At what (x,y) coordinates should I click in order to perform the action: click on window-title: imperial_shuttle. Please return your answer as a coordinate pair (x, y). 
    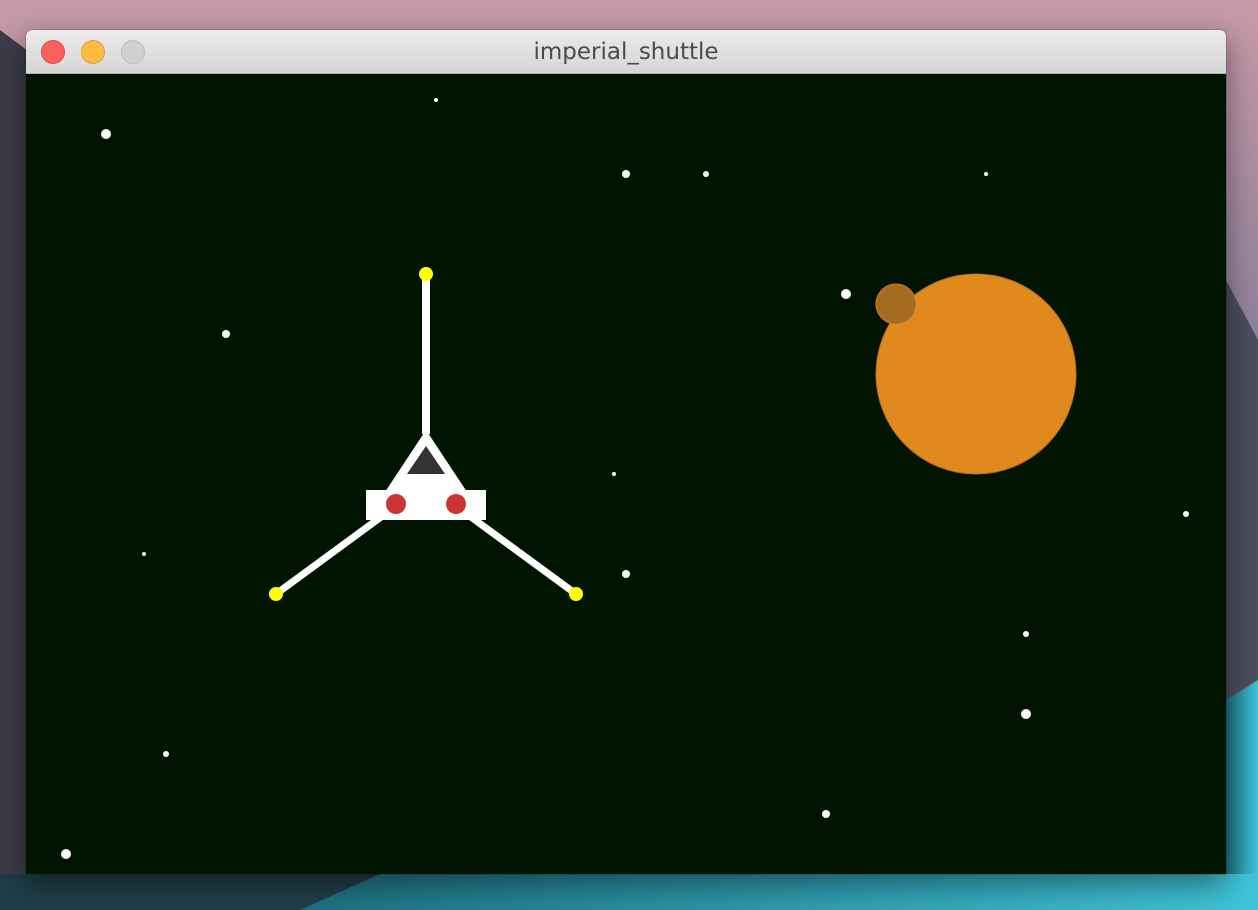
    Looking at the image, I should click on (626, 52).